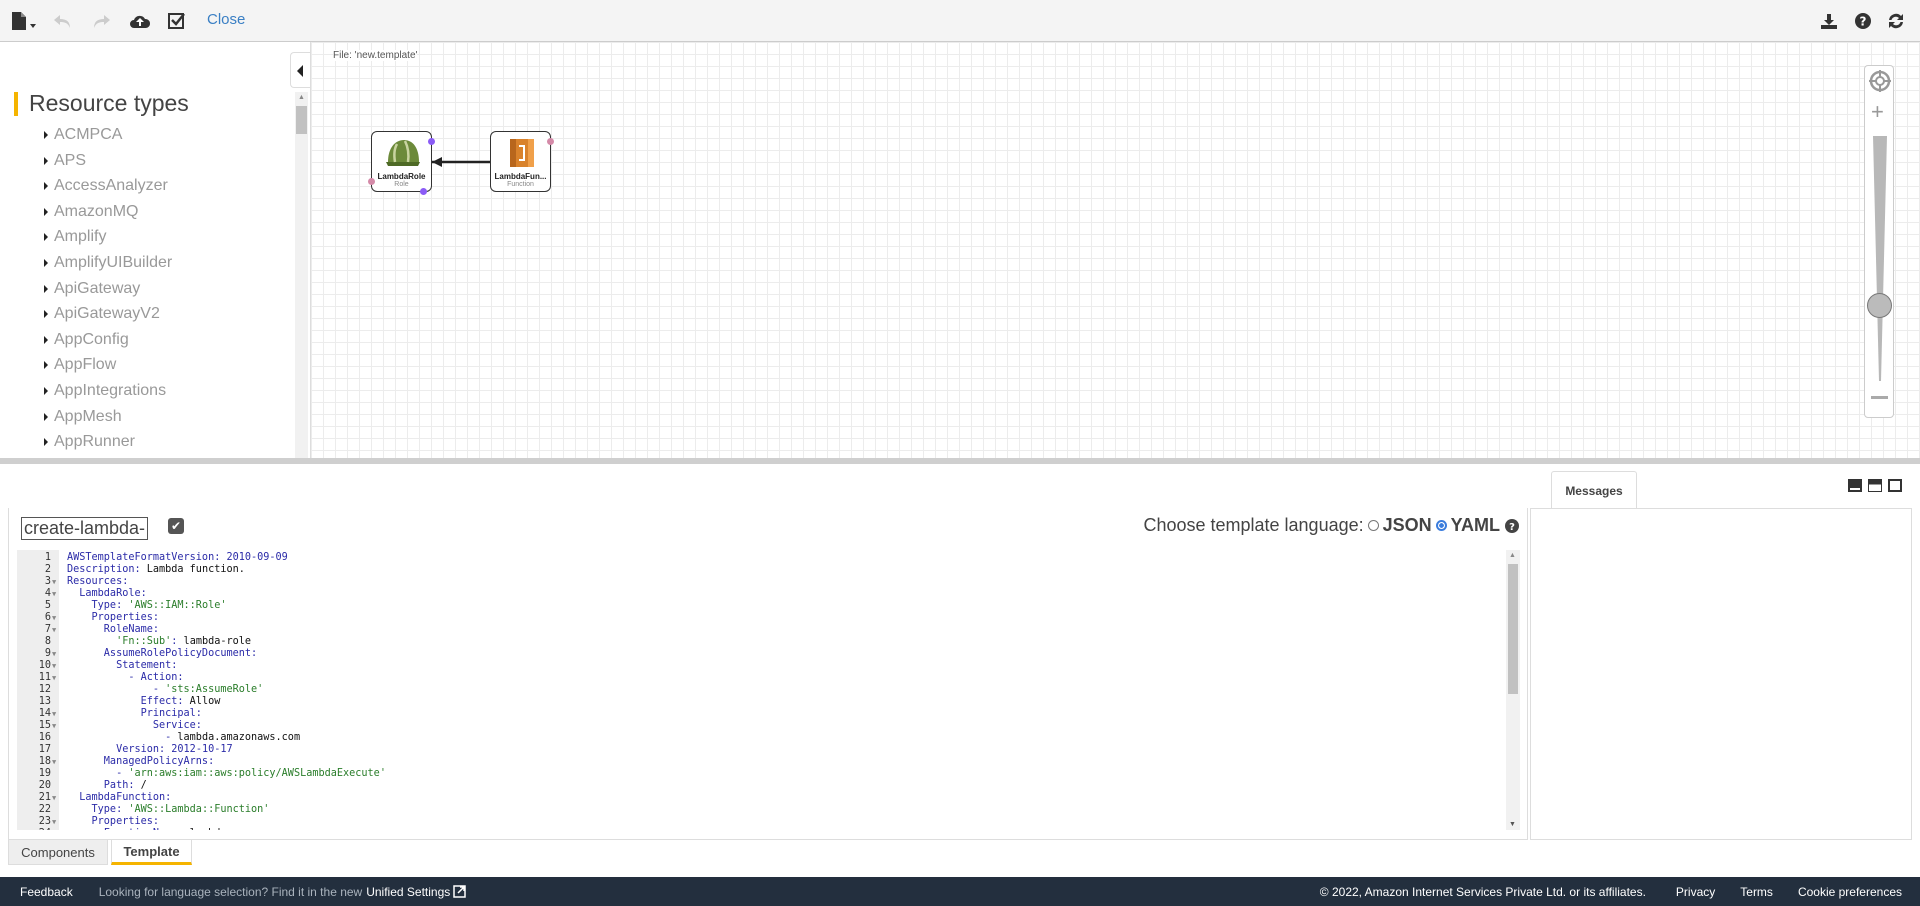 The width and height of the screenshot is (1920, 906). I want to click on code-token: Statement:, so click(122, 665).